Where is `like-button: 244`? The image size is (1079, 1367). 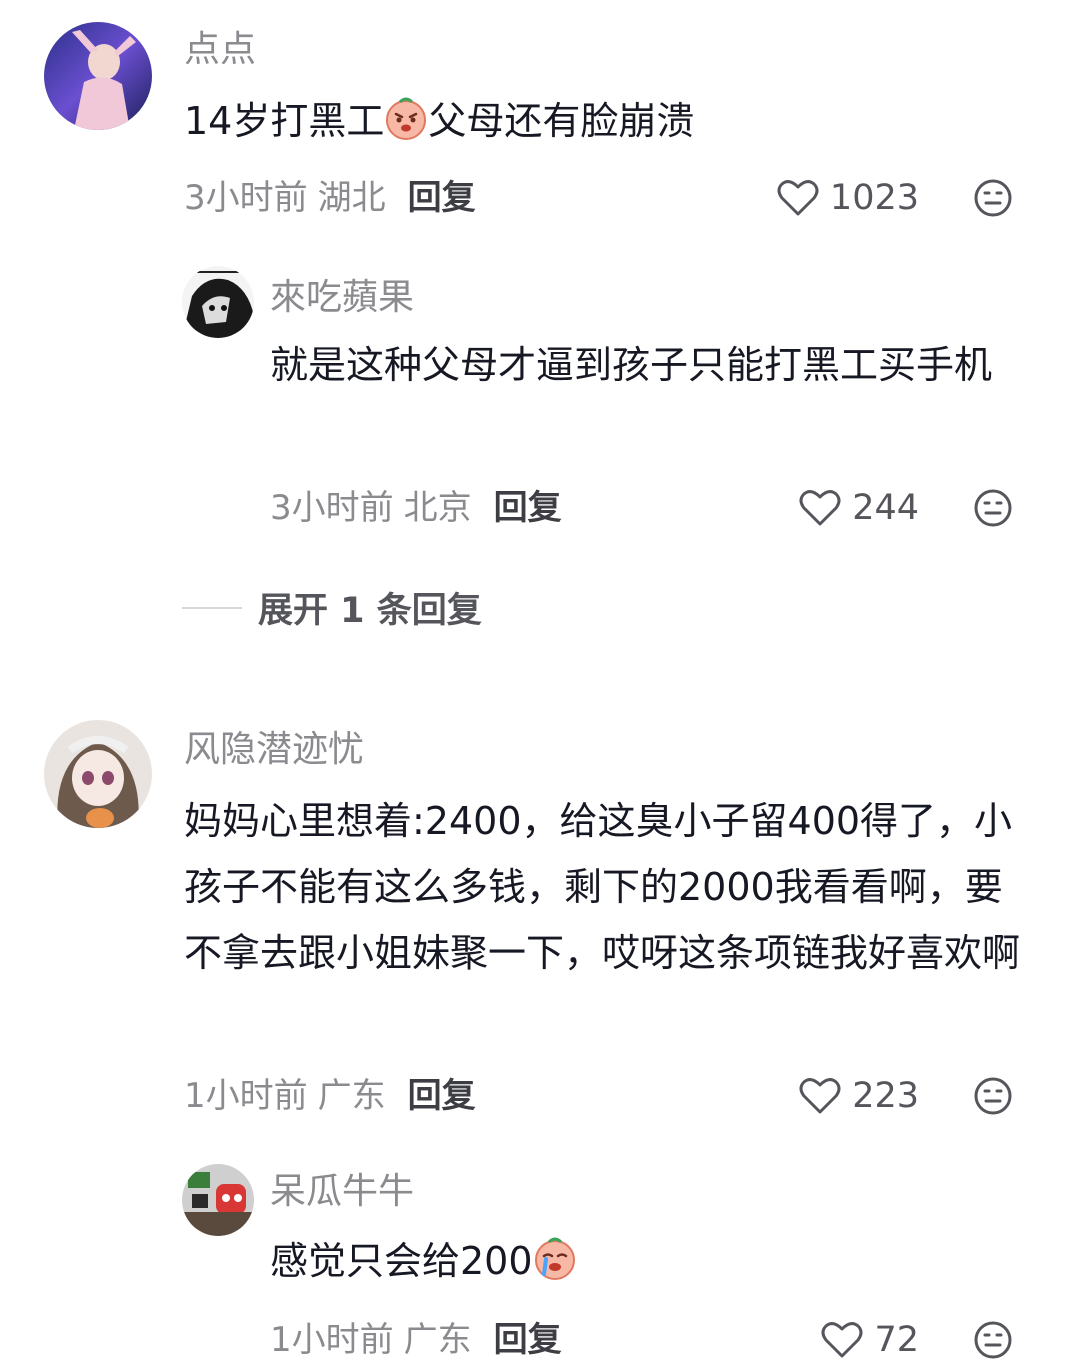 like-button: 244 is located at coordinates (858, 508).